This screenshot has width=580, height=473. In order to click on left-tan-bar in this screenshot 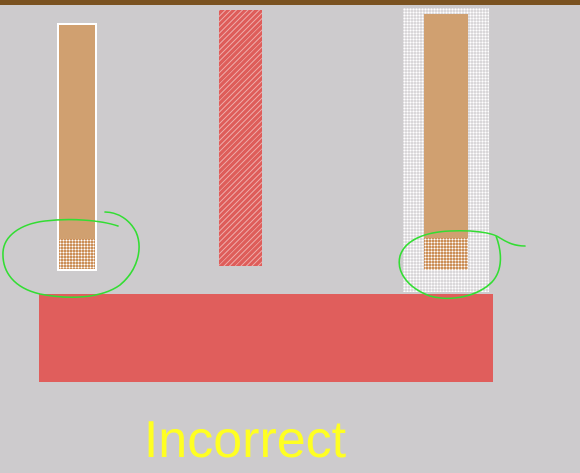, I will do `click(77, 147)`.